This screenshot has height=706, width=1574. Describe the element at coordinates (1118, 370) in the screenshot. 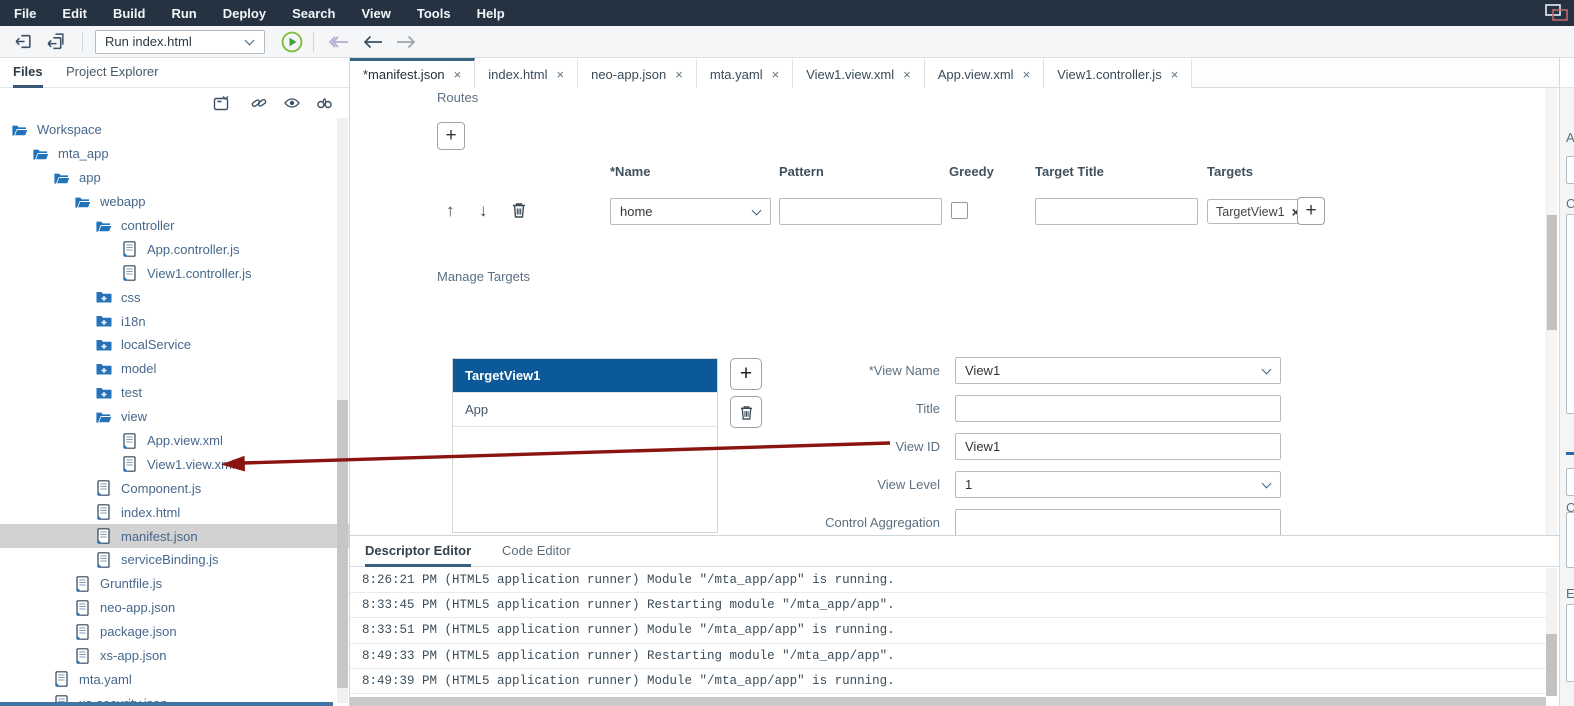

I see `view-name-select: View1` at that location.